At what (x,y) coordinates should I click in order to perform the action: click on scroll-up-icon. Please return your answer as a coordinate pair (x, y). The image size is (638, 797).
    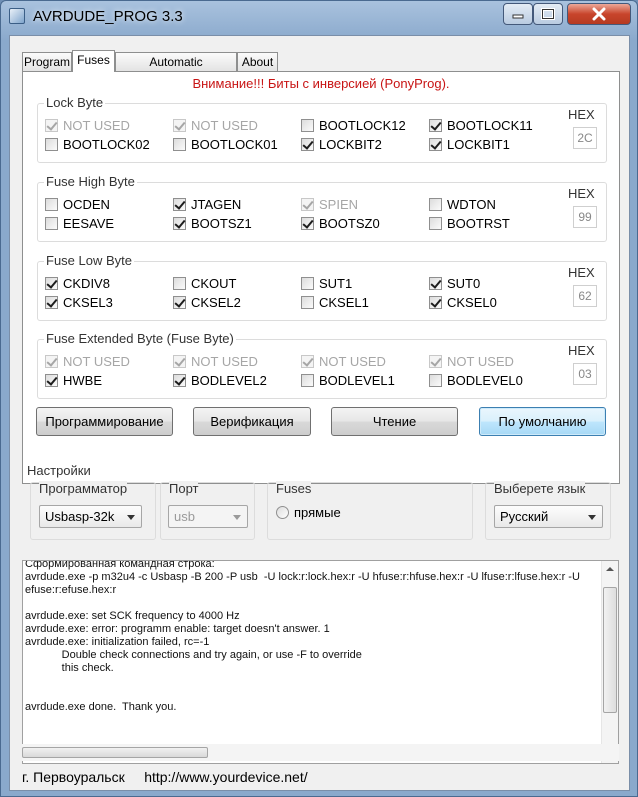
    Looking at the image, I should click on (610, 569).